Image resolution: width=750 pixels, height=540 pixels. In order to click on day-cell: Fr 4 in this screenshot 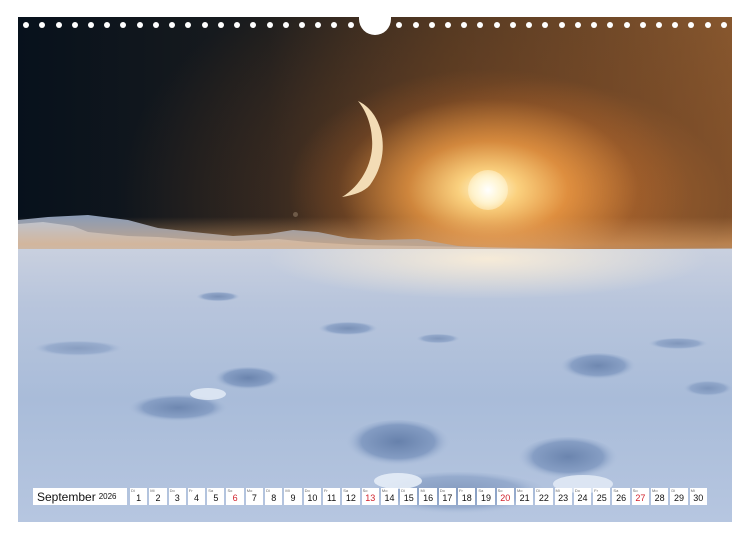, I will do `click(196, 496)`.